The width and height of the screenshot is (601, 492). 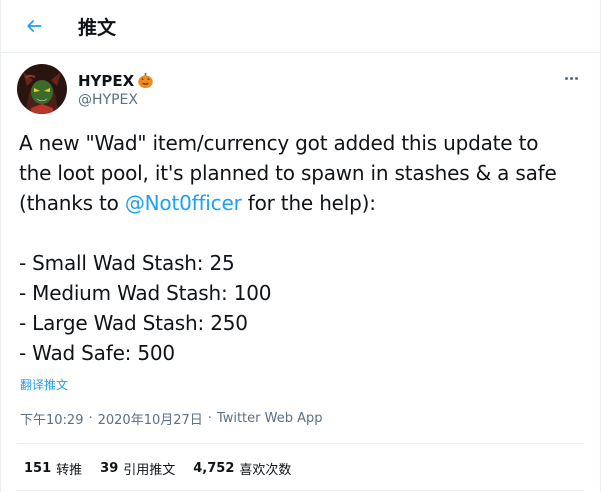 What do you see at coordinates (149, 470) in the screenshot?
I see `quote-tweets-label: 引用推文` at bounding box center [149, 470].